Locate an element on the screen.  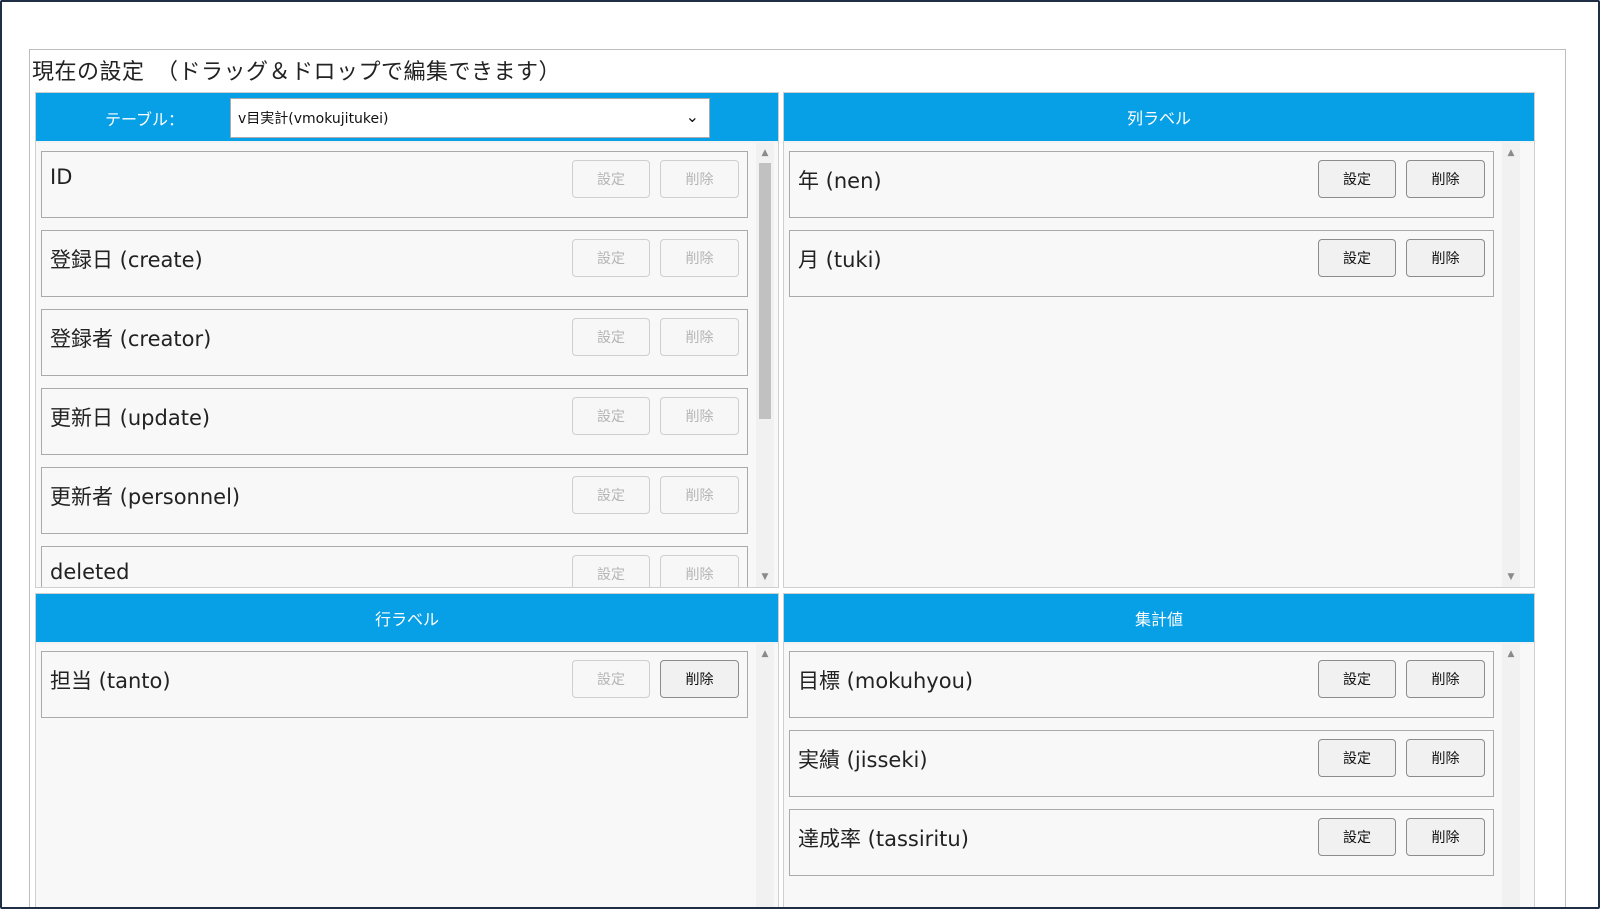
aggregate-value-scrollbar: ▲ is located at coordinates (1511, 775).